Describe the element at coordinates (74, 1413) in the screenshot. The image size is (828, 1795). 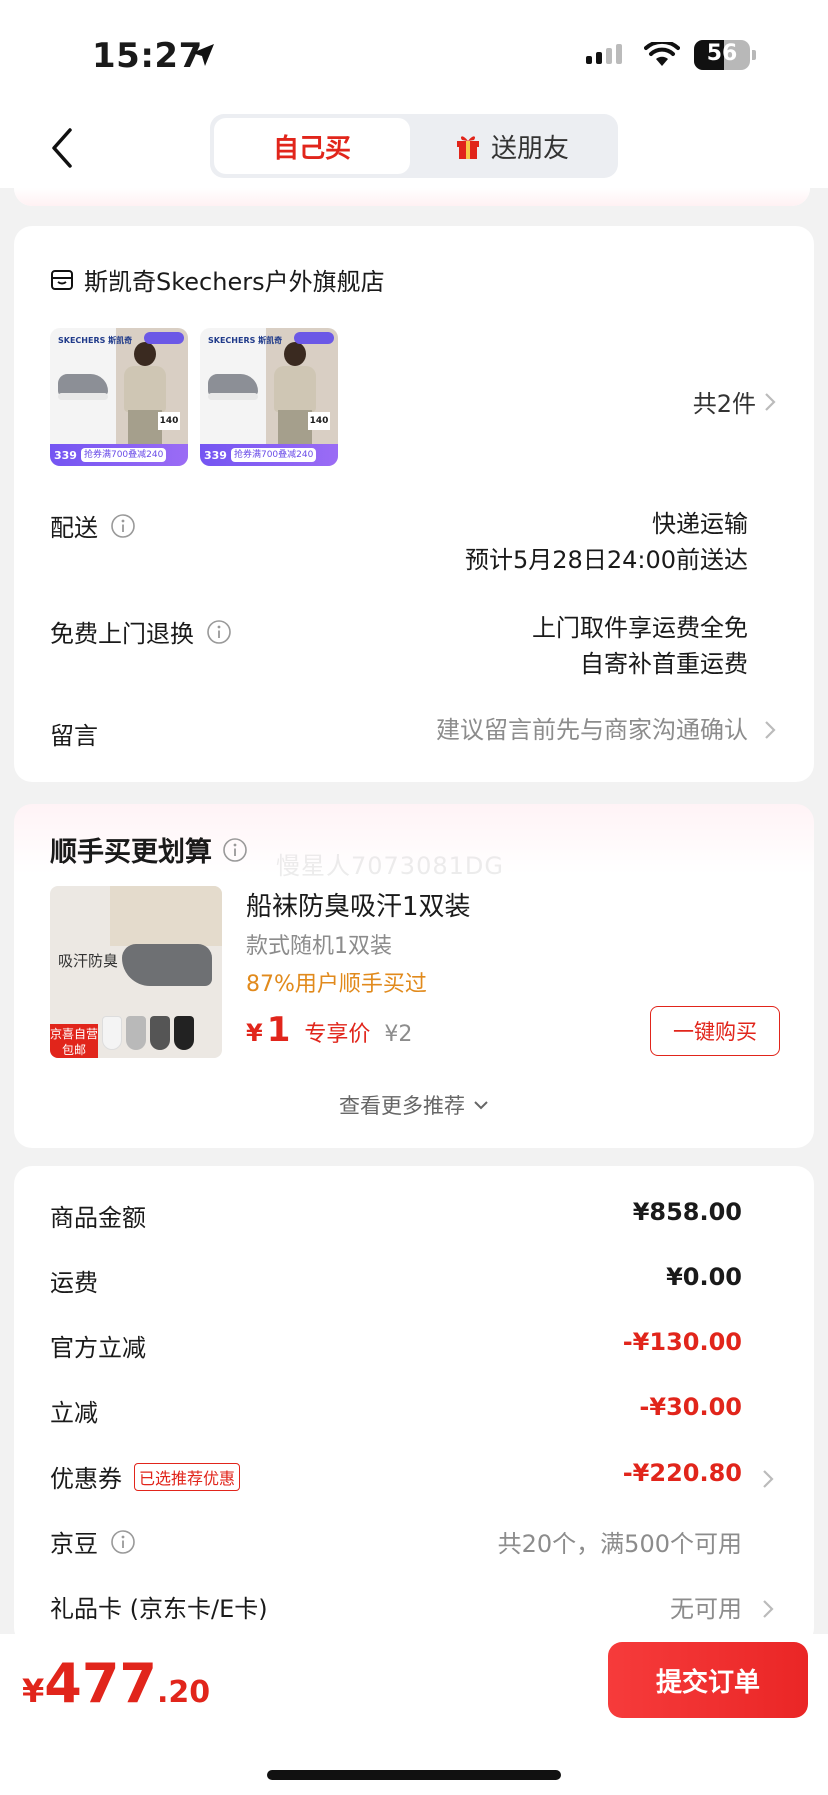
I see `summary-label: 立减` at that location.